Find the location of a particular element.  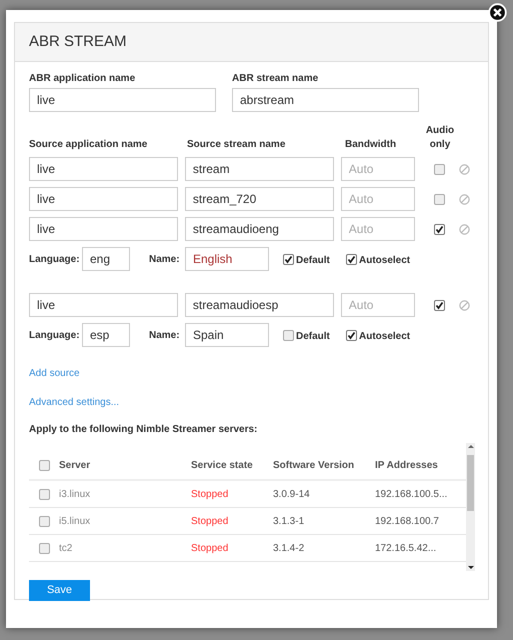

ip-cell: 192.168.100.7 is located at coordinates (407, 521).